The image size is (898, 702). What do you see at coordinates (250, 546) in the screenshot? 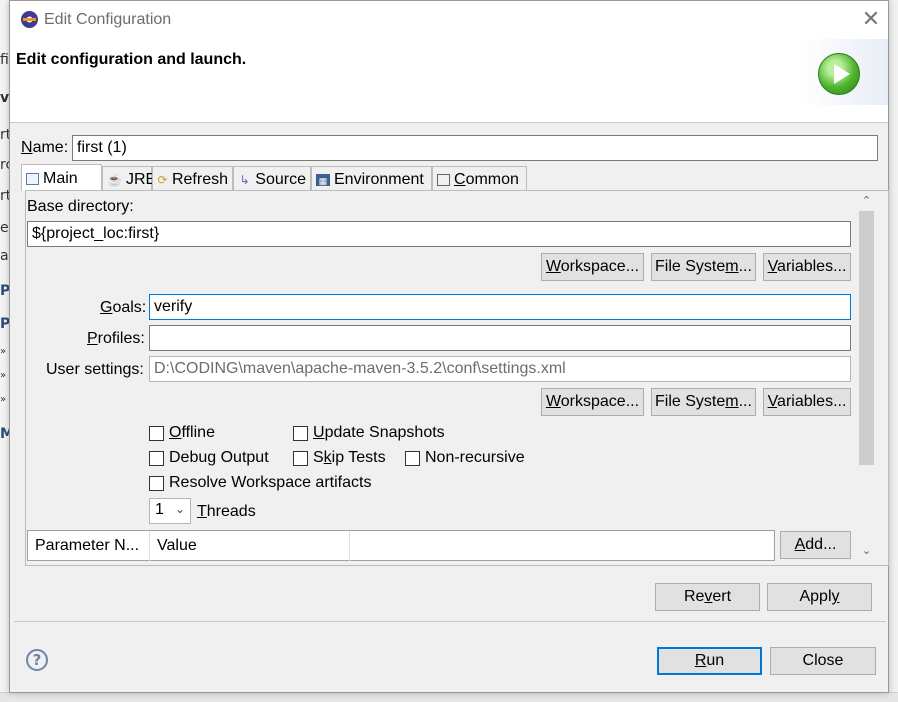
I see `column-header-value: Value` at bounding box center [250, 546].